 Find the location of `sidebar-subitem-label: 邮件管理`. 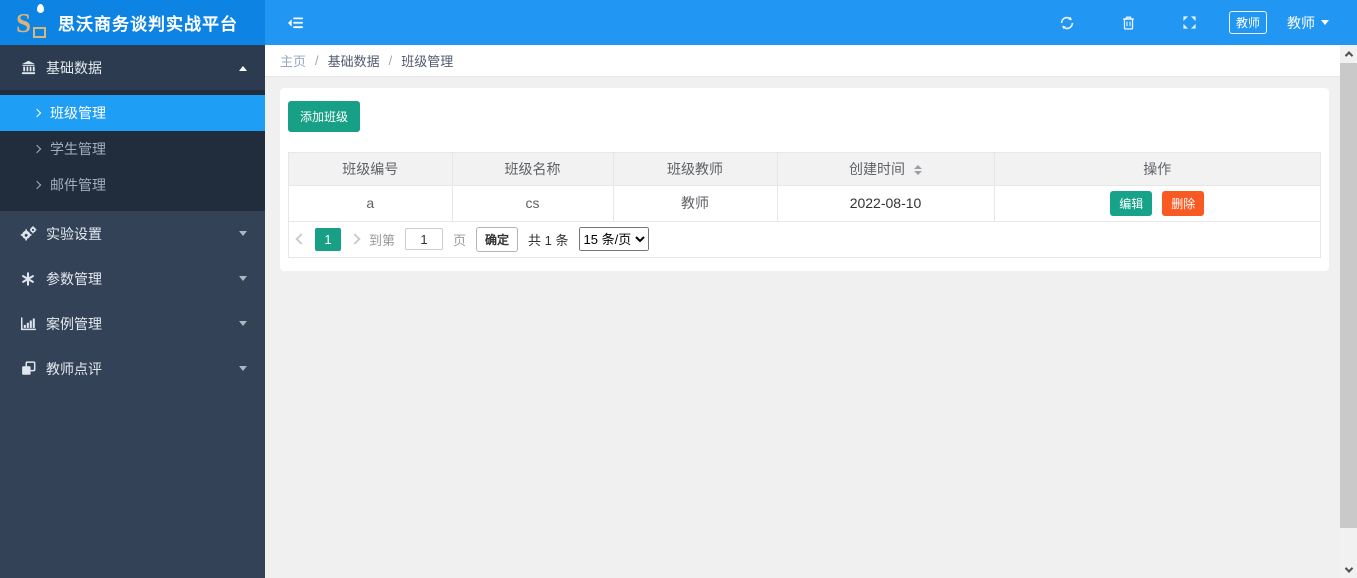

sidebar-subitem-label: 邮件管理 is located at coordinates (78, 185).